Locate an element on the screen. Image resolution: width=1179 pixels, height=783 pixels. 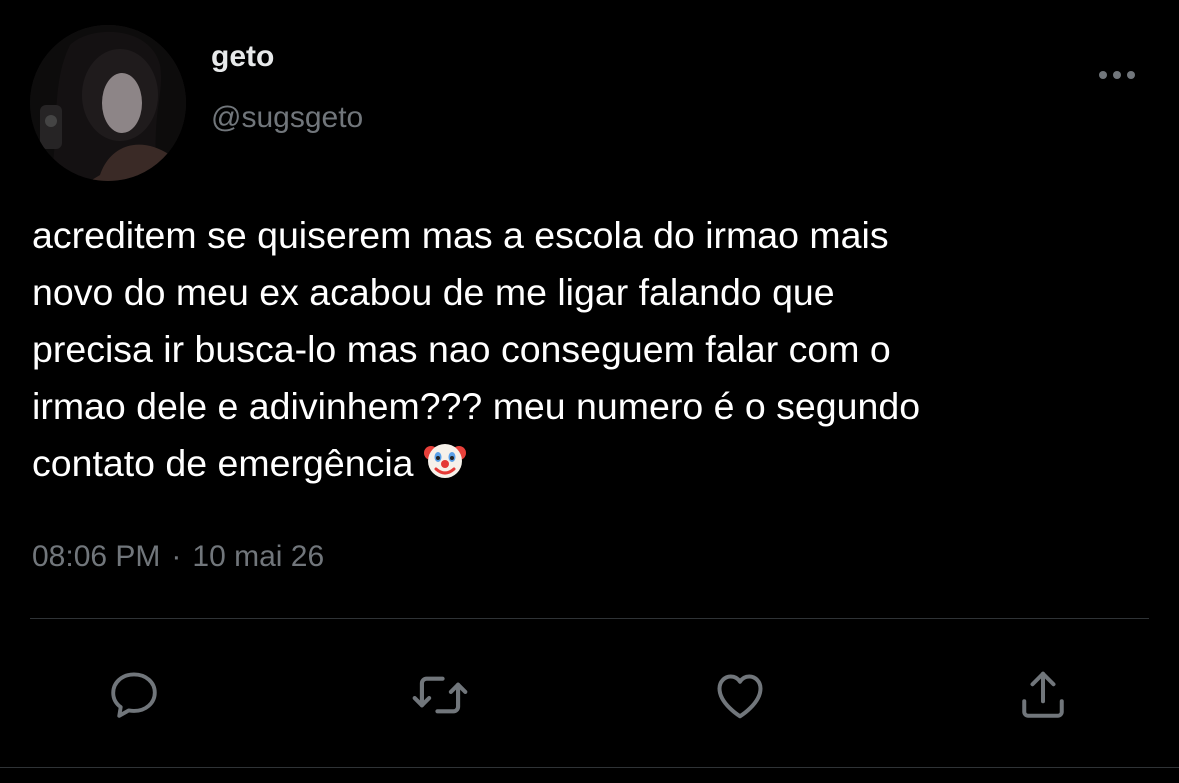
more-horizontal-icon is located at coordinates (1117, 75).